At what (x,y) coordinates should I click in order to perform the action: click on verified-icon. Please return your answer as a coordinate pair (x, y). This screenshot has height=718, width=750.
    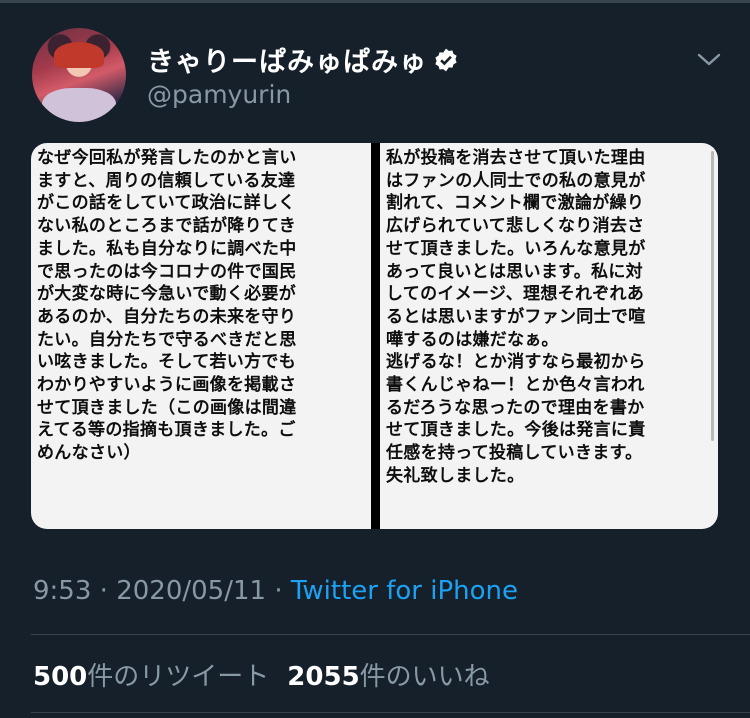
    Looking at the image, I should click on (446, 59).